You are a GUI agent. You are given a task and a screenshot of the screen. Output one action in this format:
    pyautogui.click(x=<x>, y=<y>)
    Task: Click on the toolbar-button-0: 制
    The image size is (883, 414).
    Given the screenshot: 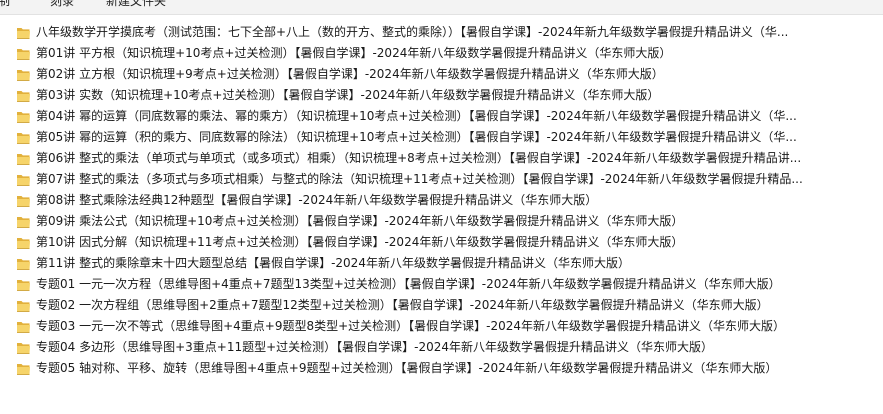 What is the action you would take?
    pyautogui.click(x=5, y=4)
    